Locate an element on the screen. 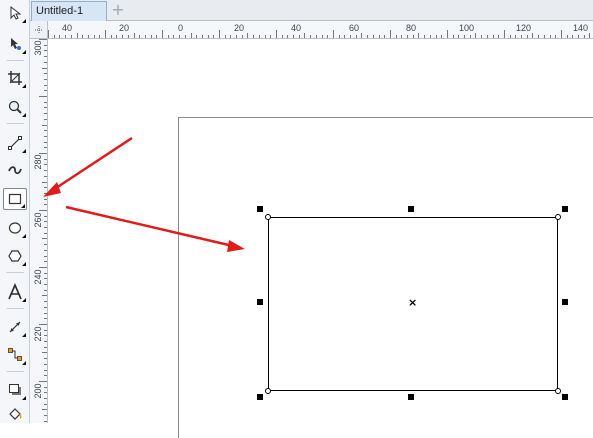 The image size is (593, 438). shape-tool-button is located at coordinates (15, 44).